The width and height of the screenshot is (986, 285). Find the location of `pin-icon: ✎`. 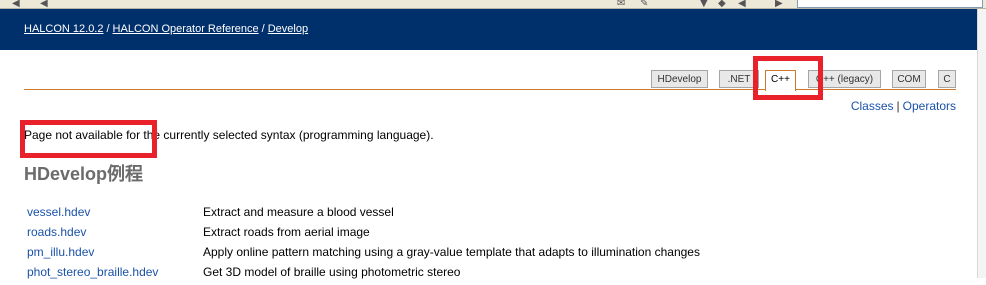

pin-icon: ✎ is located at coordinates (644, 4).